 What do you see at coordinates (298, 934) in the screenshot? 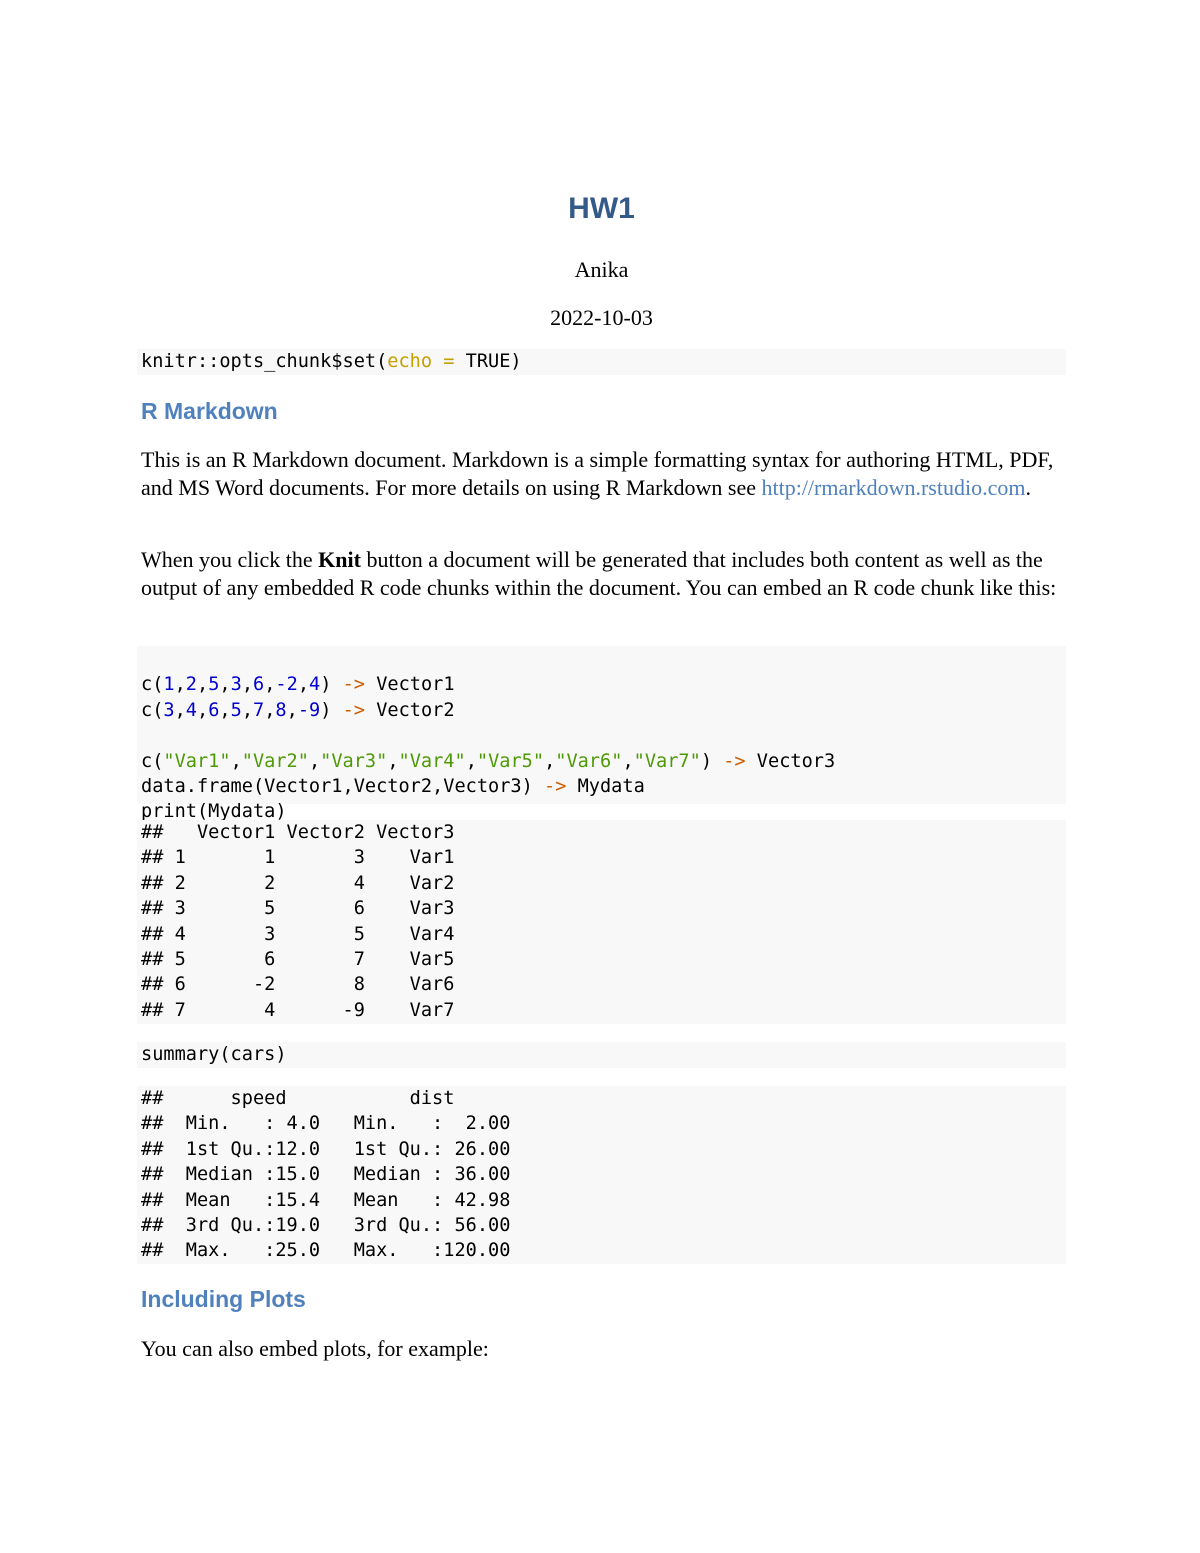
I see `output-line: ## 4 3 5 Var4` at bounding box center [298, 934].